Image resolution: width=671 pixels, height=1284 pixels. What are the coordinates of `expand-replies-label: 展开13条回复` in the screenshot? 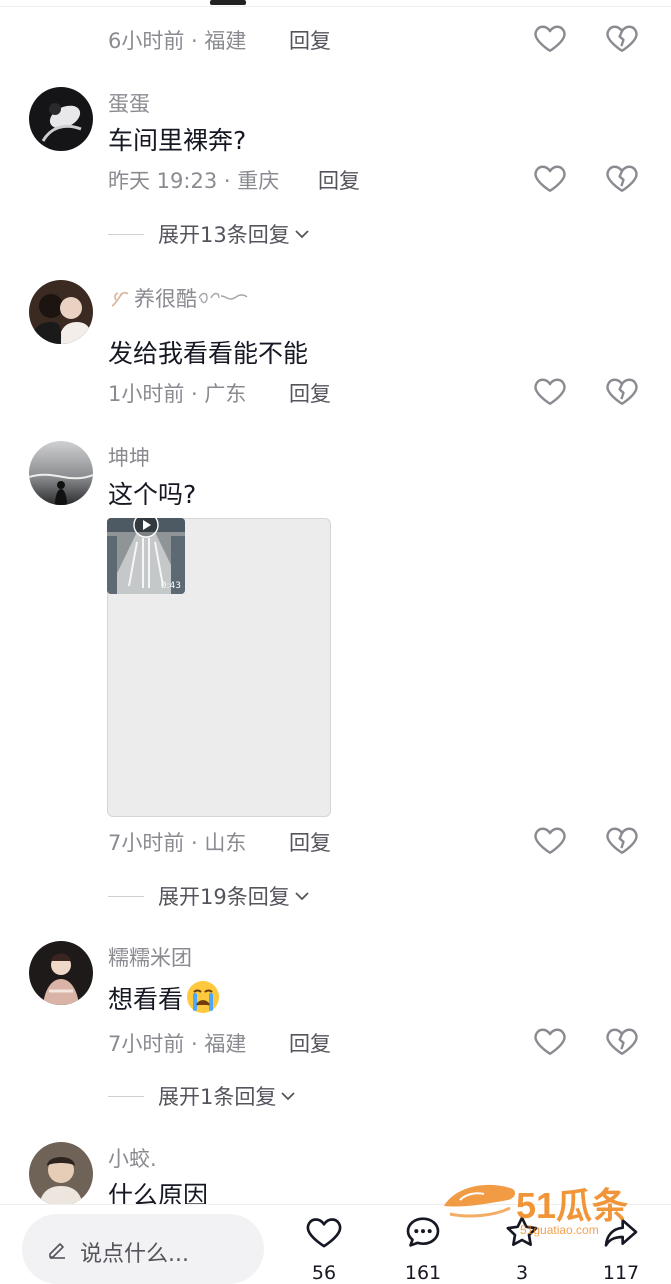 It's located at (224, 235).